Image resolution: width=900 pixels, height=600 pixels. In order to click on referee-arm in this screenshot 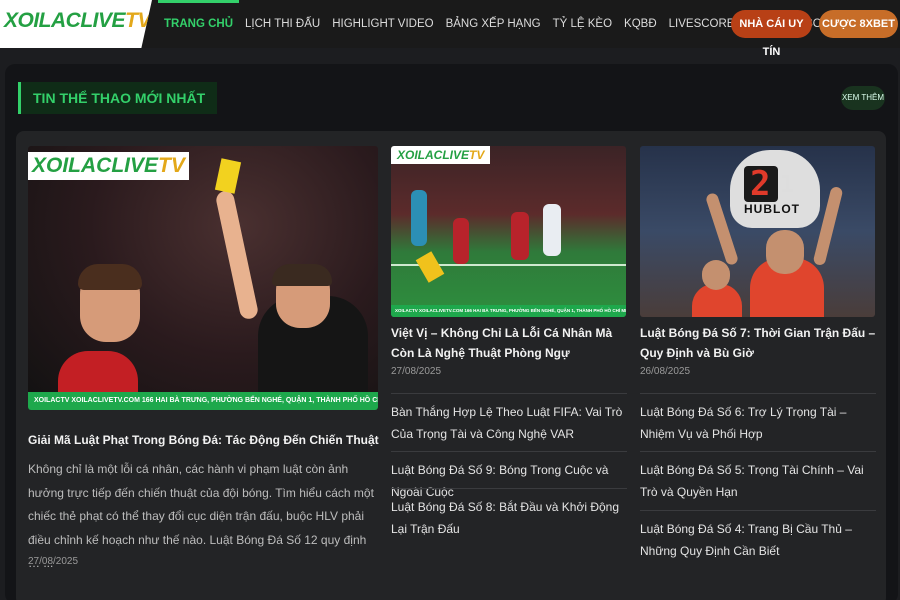, I will do `click(237, 255)`.